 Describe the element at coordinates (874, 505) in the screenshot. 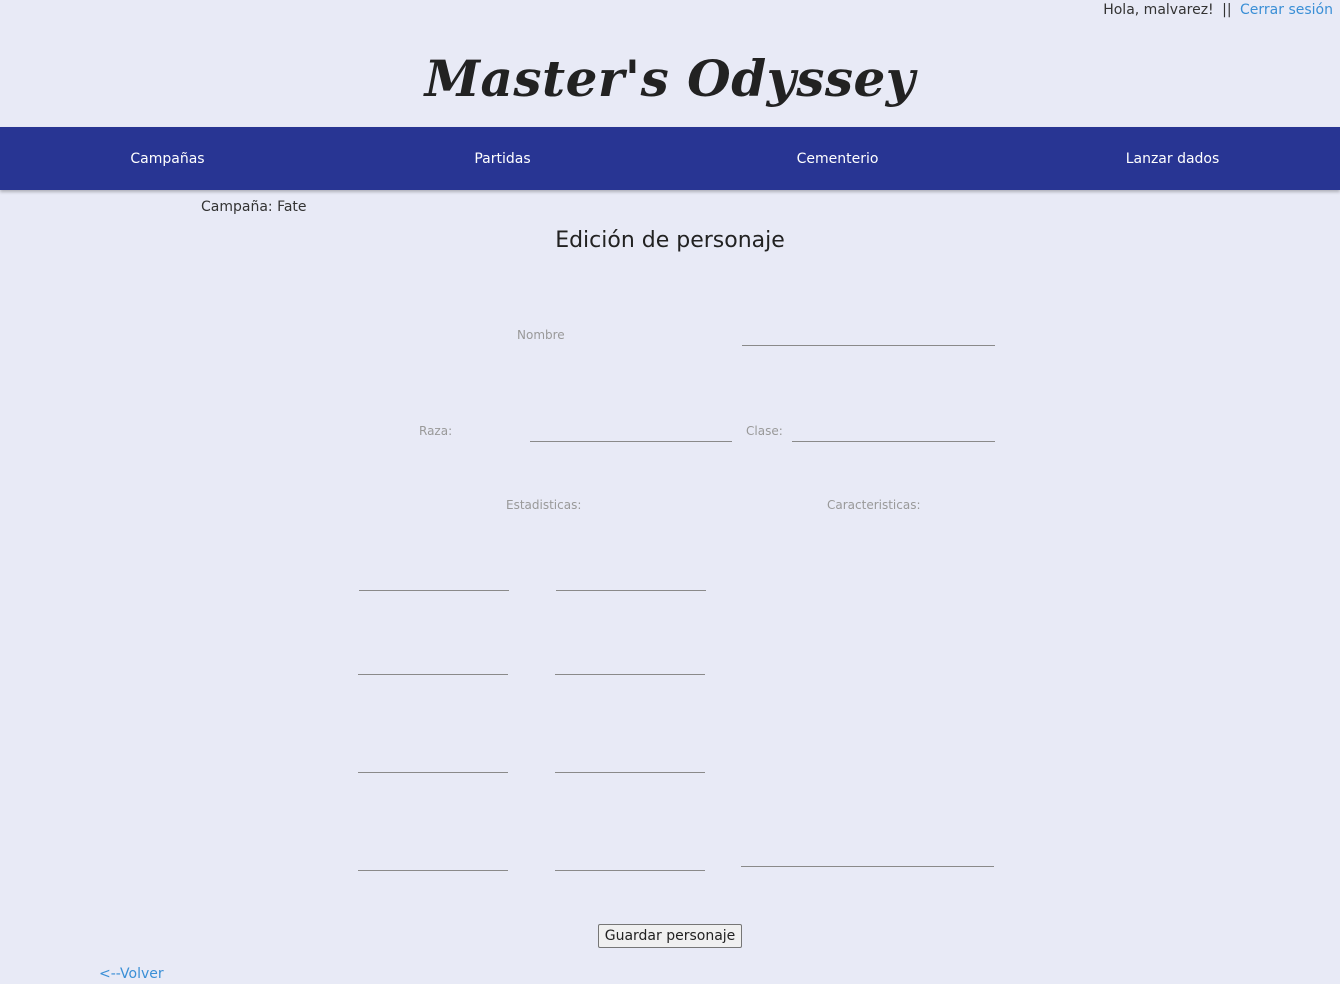

I see `traits-label: Caracteristicas:` at that location.